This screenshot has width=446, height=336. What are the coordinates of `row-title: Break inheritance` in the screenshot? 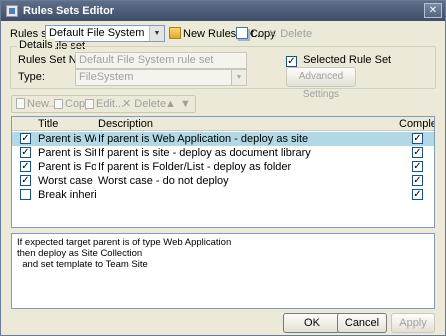 It's located at (67, 195).